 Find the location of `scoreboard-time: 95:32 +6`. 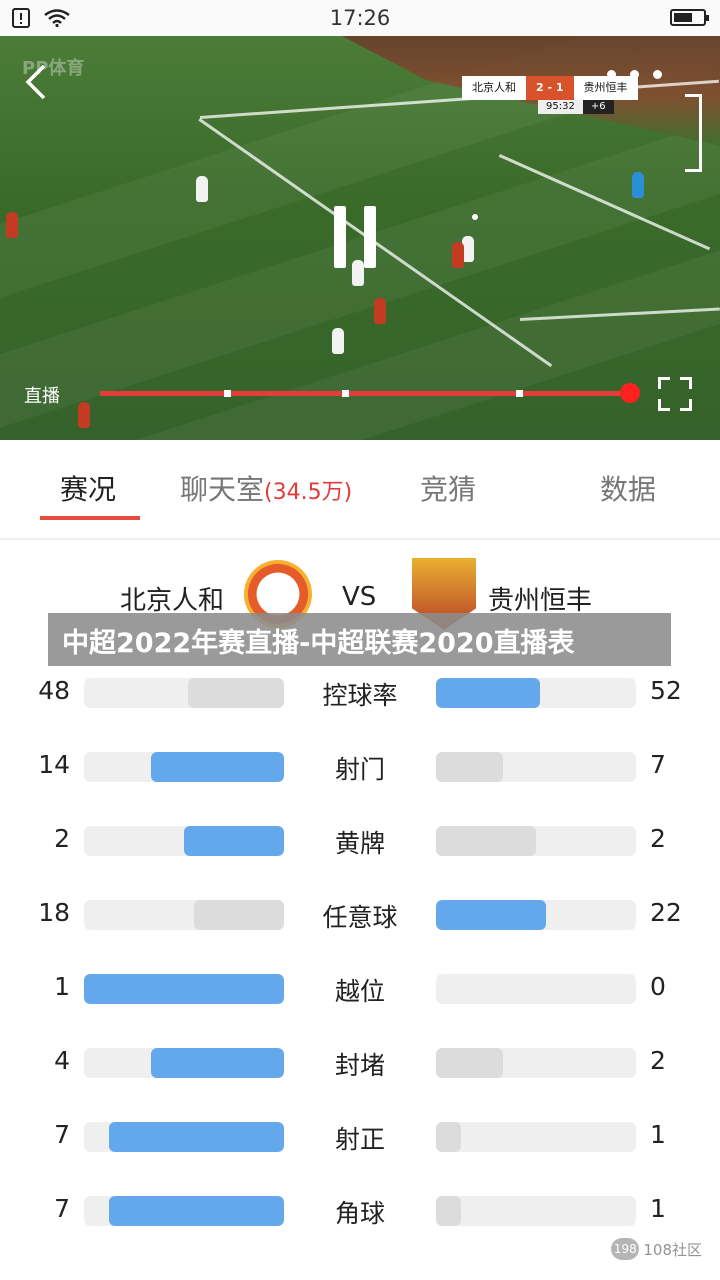

scoreboard-time: 95:32 +6 is located at coordinates (576, 107).